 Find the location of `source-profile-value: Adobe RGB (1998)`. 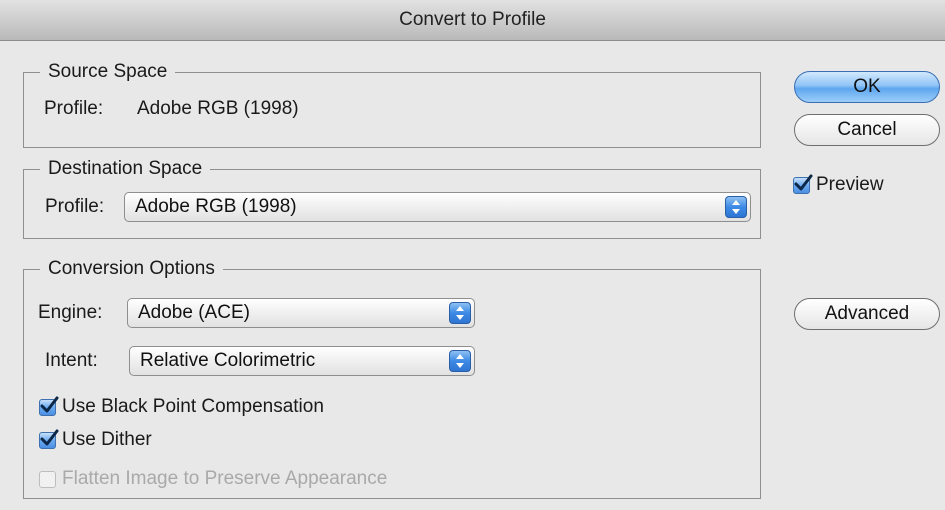

source-profile-value: Adobe RGB (1998) is located at coordinates (218, 108).